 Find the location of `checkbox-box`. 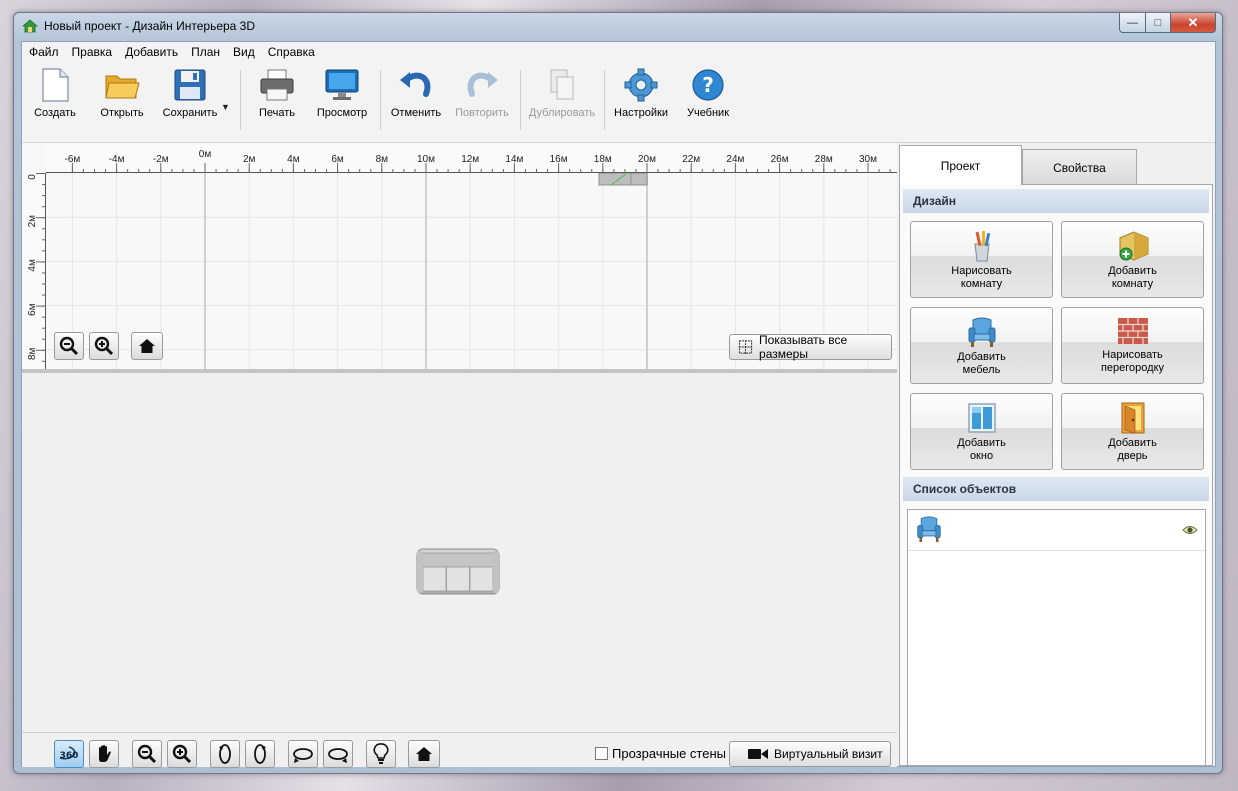

checkbox-box is located at coordinates (601, 753).